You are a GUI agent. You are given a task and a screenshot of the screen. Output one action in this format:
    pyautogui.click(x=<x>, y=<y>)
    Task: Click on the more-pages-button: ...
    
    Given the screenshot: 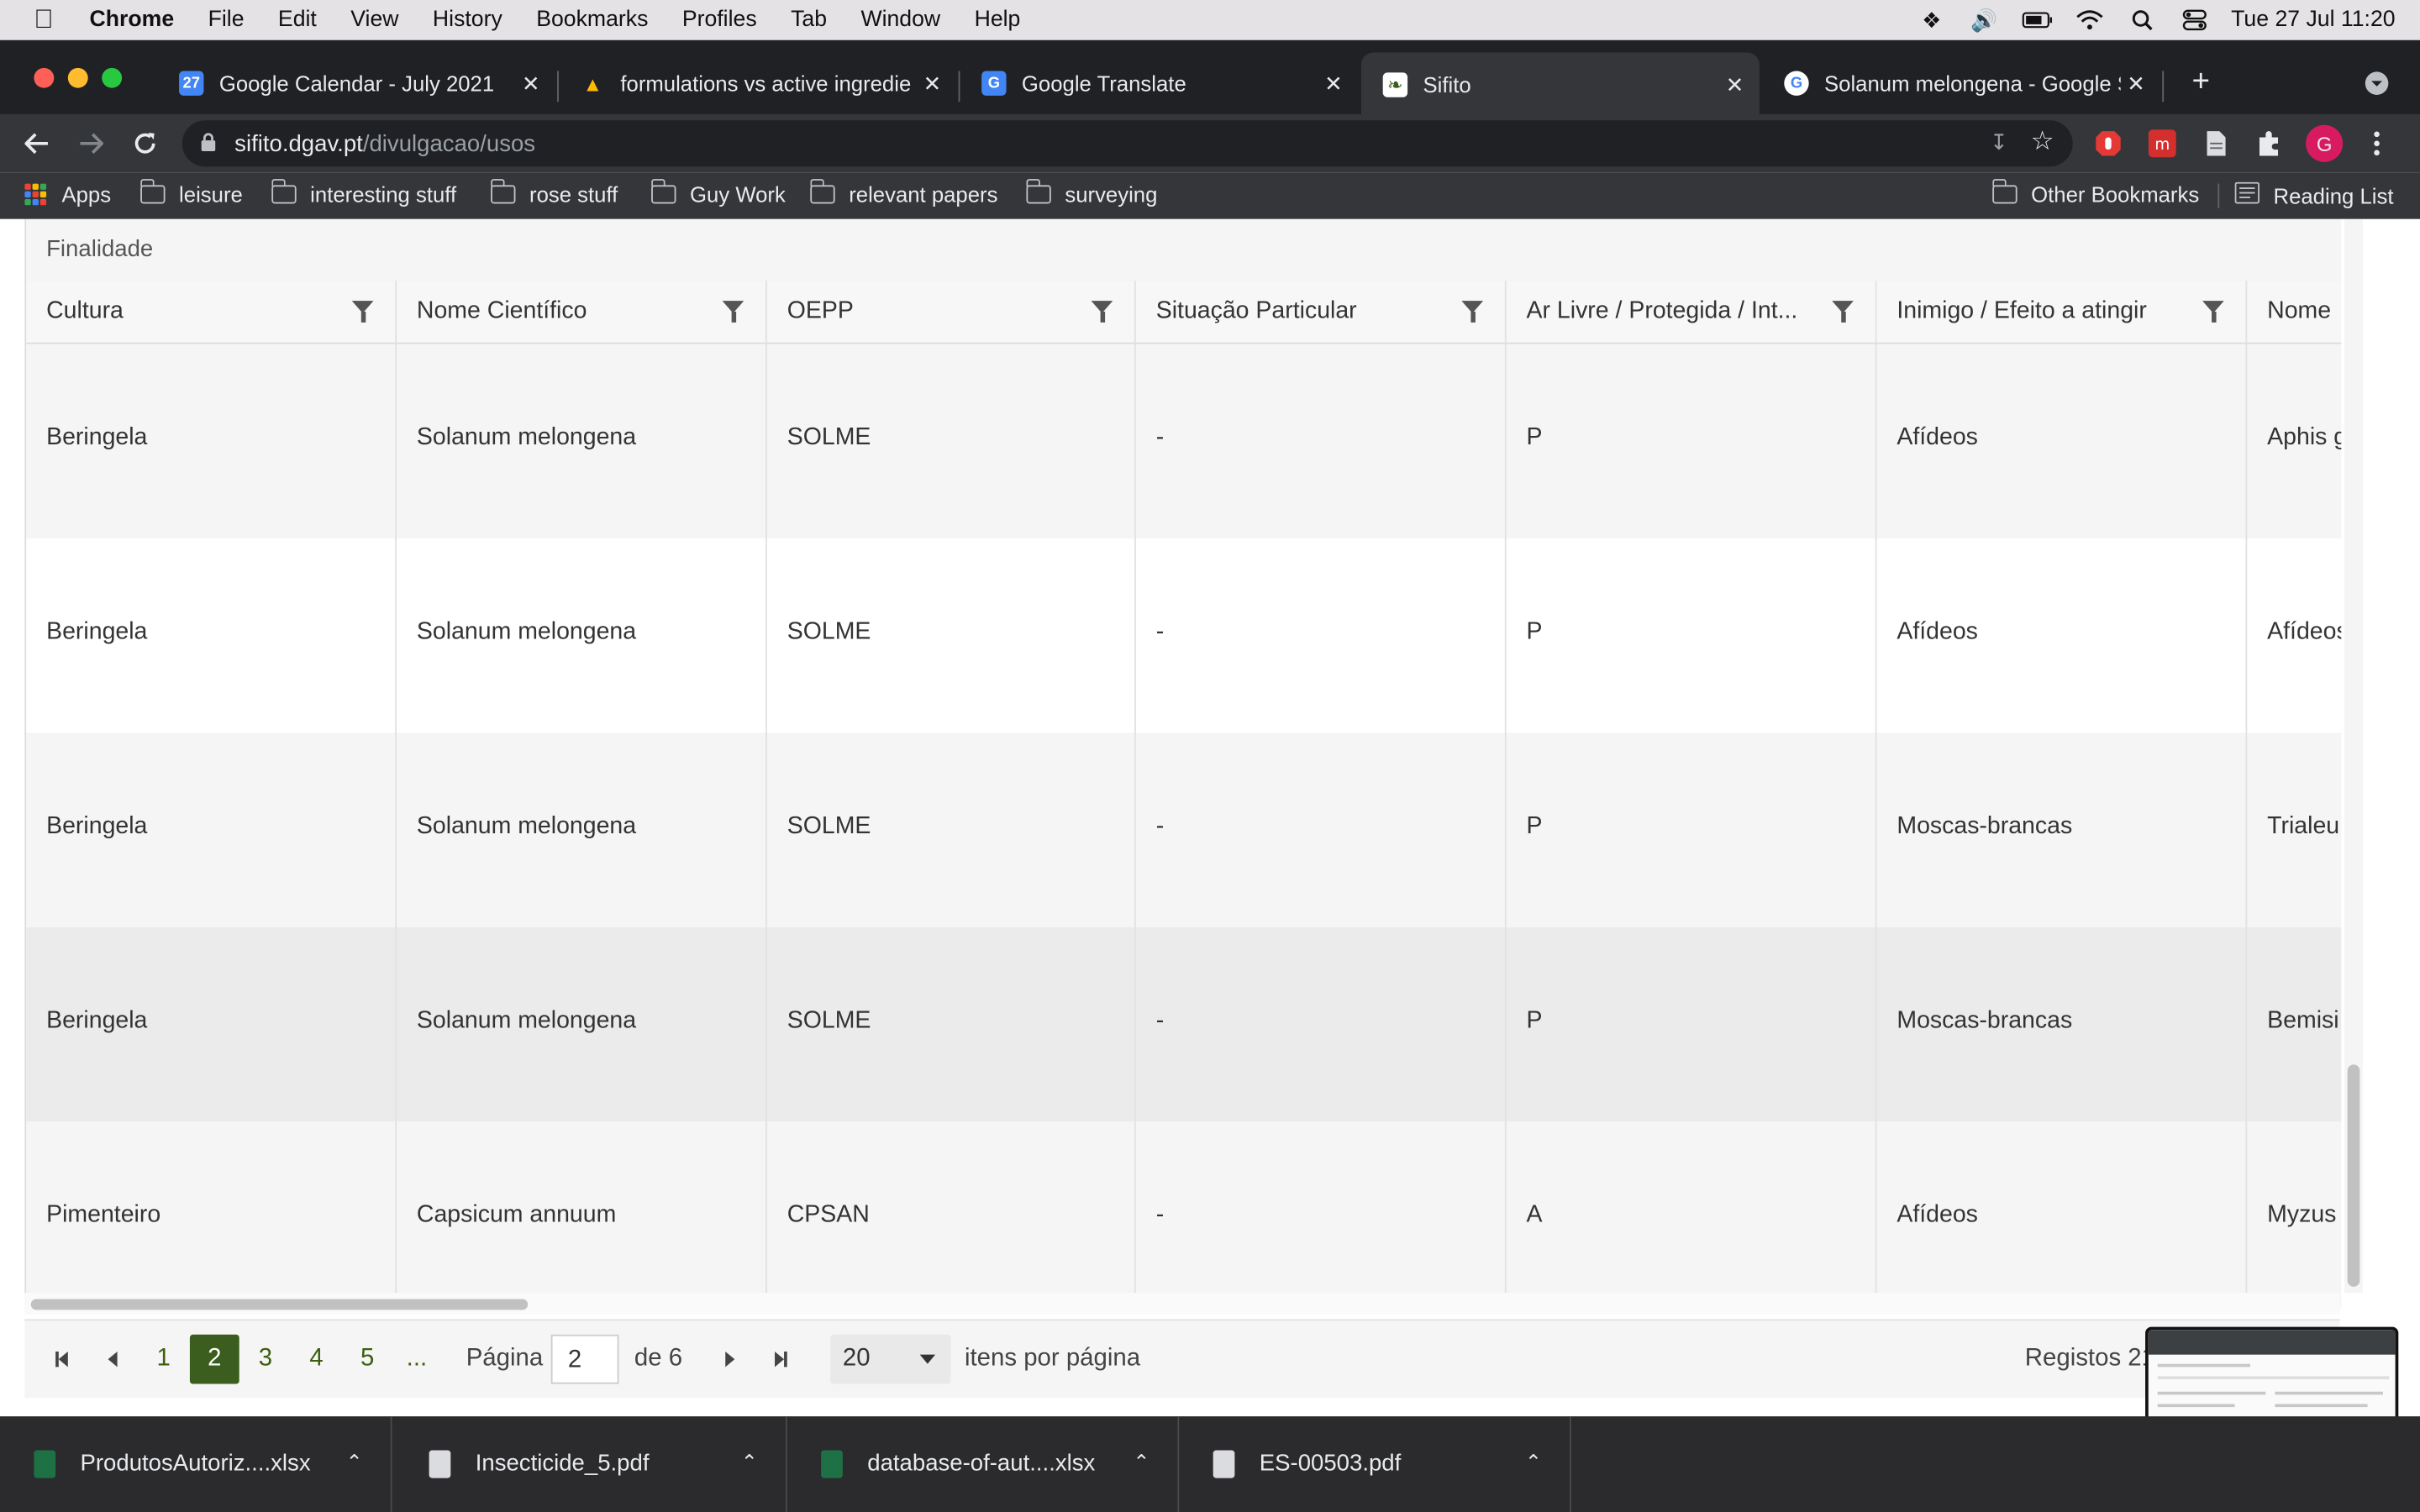 What is the action you would take?
    pyautogui.click(x=417, y=1359)
    